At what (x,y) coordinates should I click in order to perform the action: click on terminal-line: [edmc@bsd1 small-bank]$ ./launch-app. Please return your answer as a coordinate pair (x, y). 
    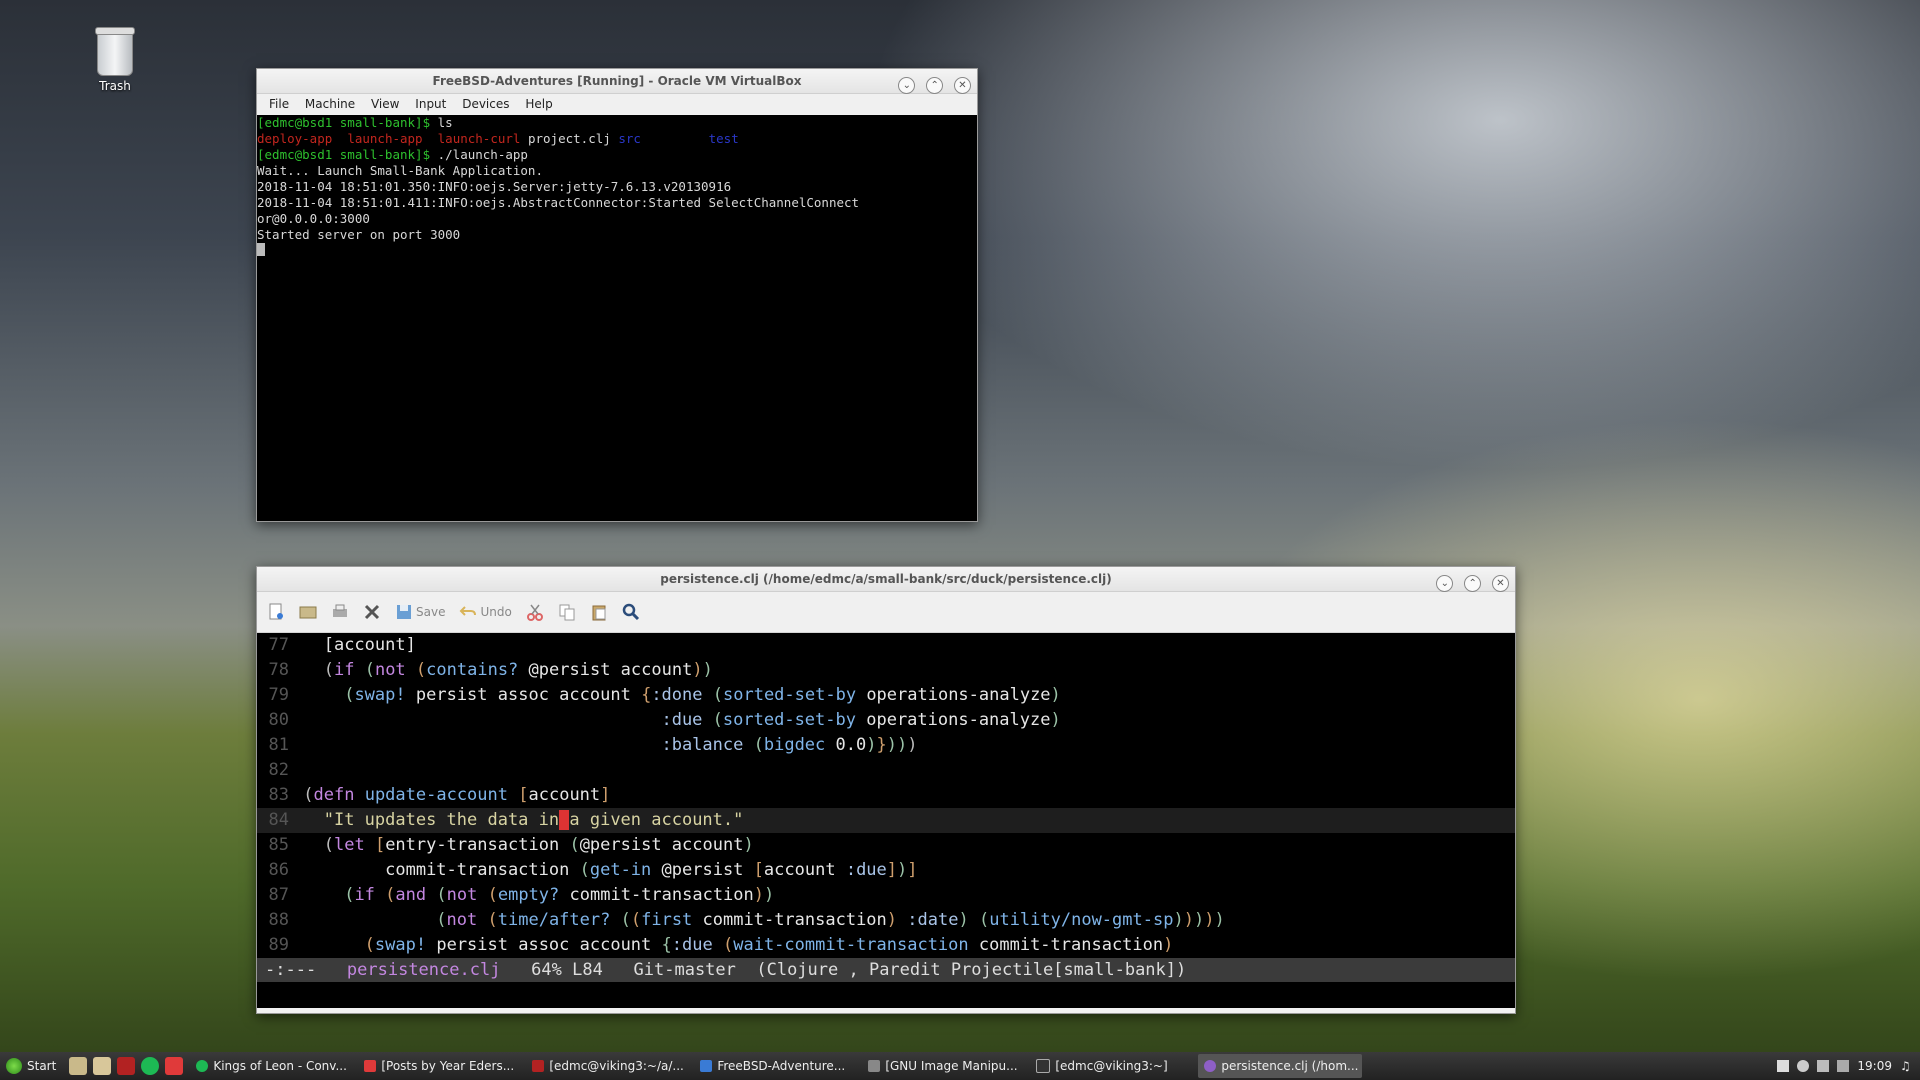
    Looking at the image, I should click on (392, 154).